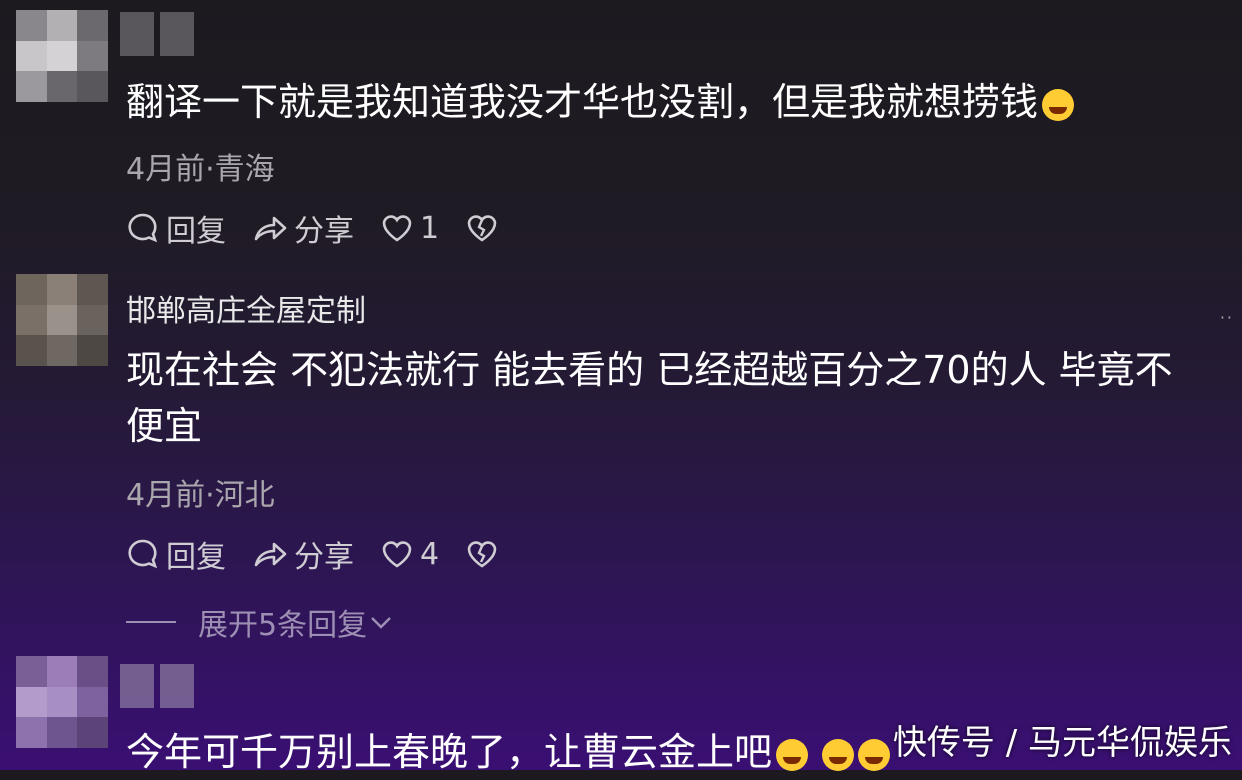  I want to click on like-button: 4, so click(409, 554).